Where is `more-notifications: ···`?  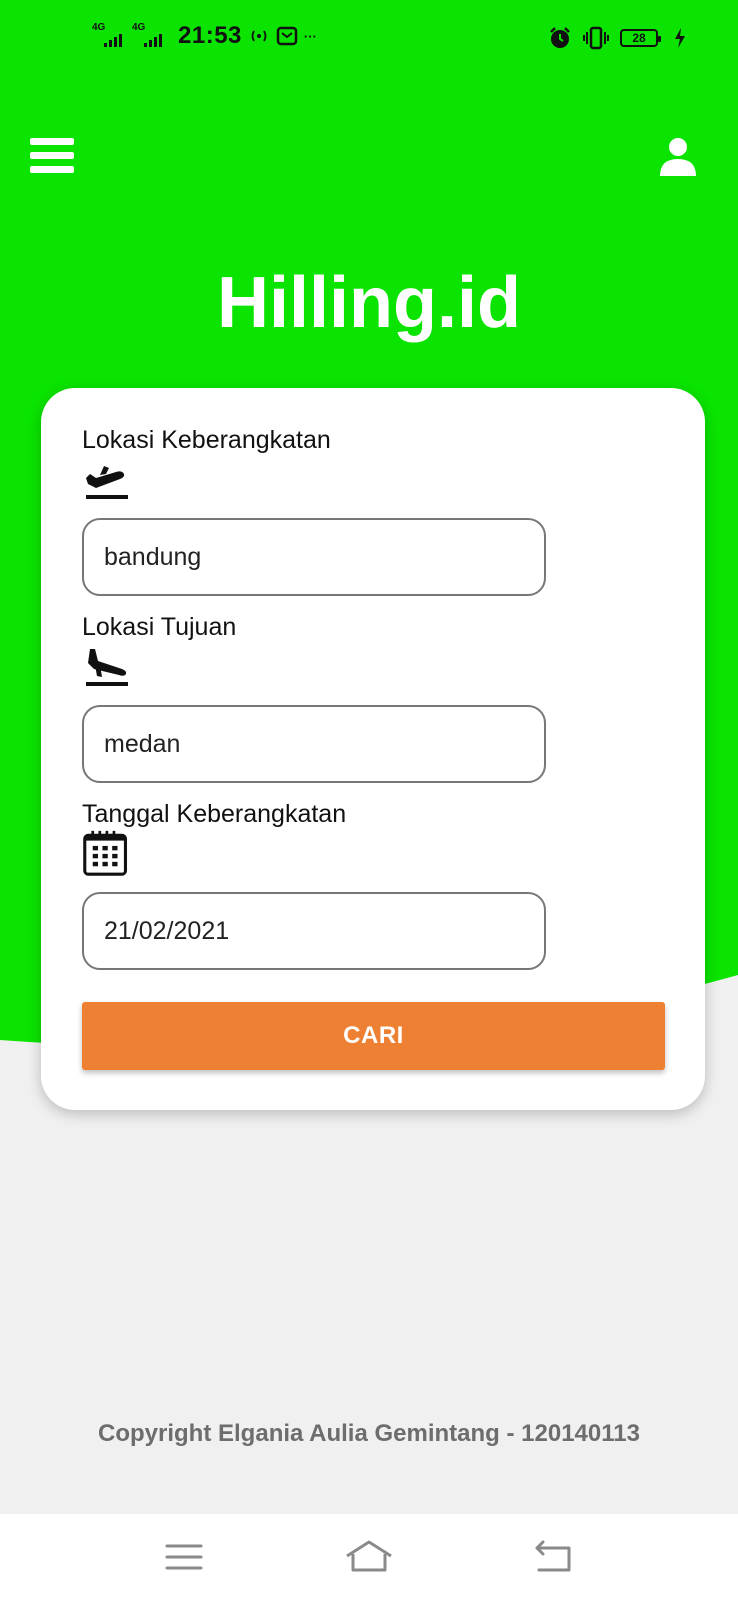
more-notifications: ··· is located at coordinates (310, 36).